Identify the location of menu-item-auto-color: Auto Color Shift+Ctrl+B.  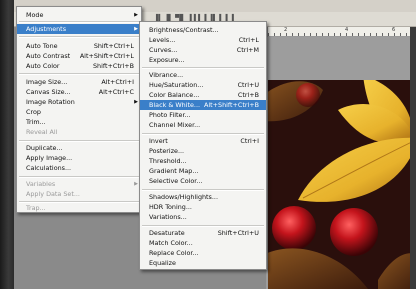
(79, 66).